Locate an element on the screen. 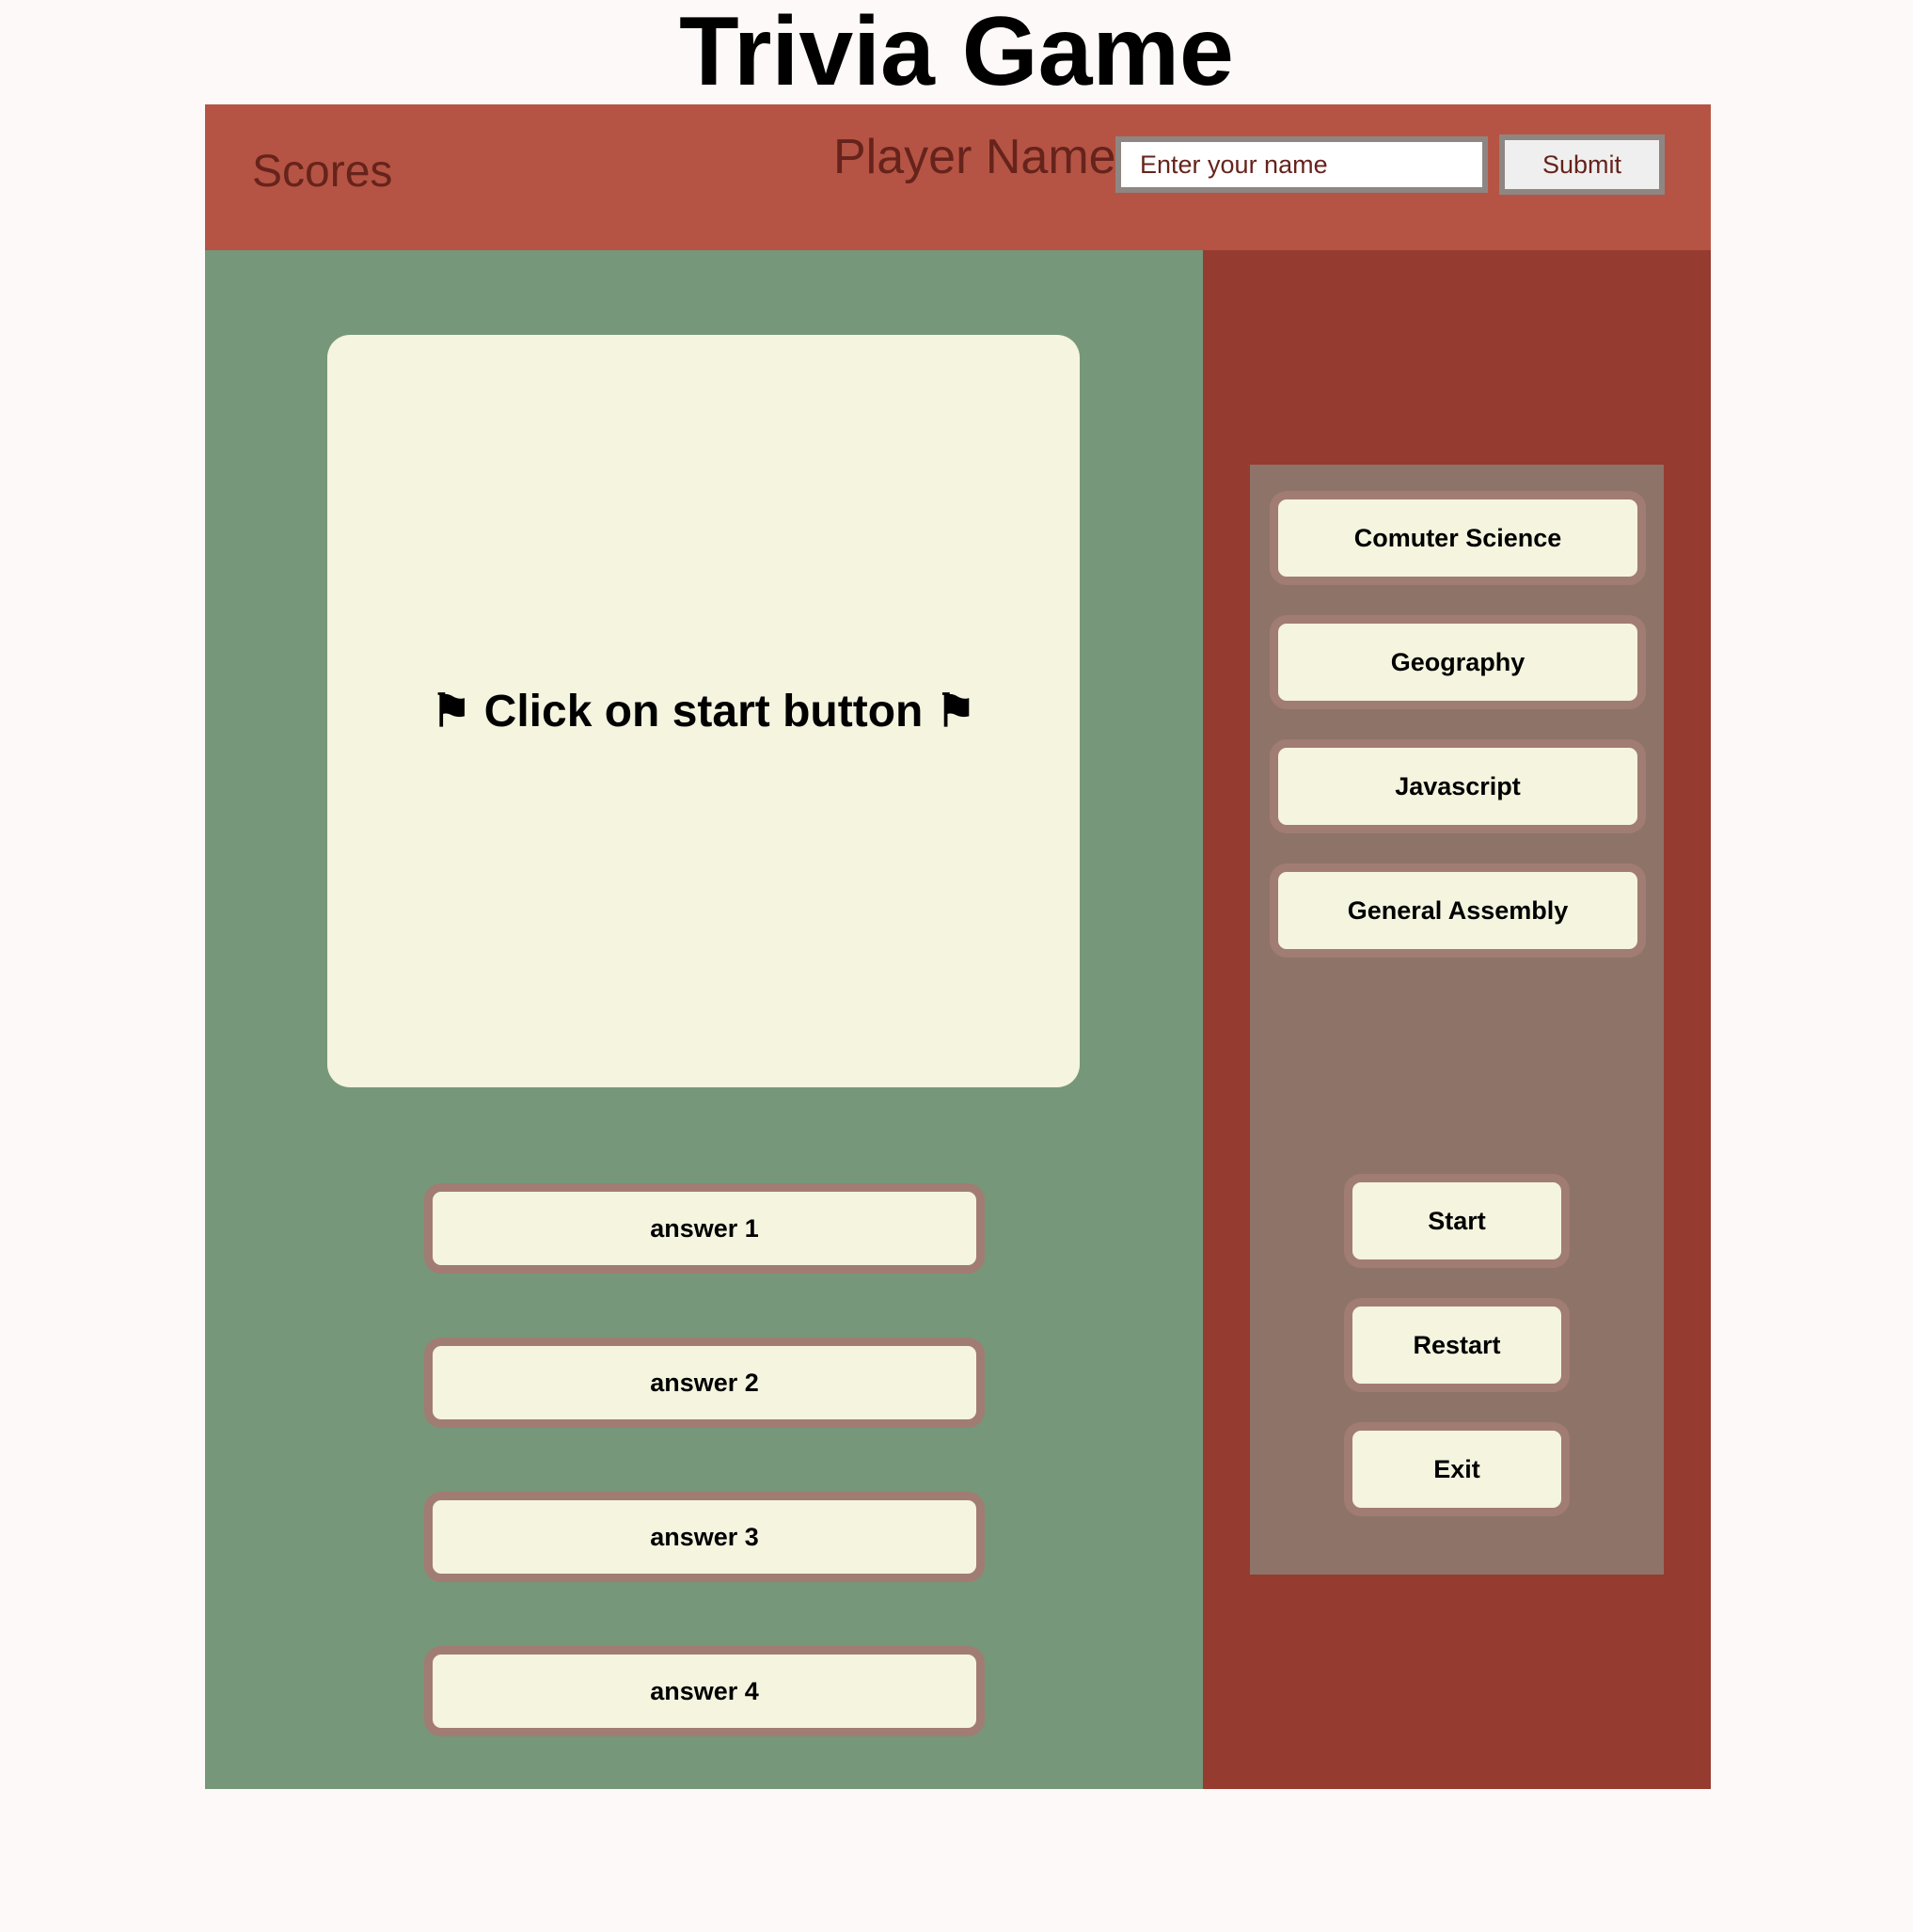 The image size is (1913, 1932). header-bar: Scores Player Name: Submit is located at coordinates (958, 177).